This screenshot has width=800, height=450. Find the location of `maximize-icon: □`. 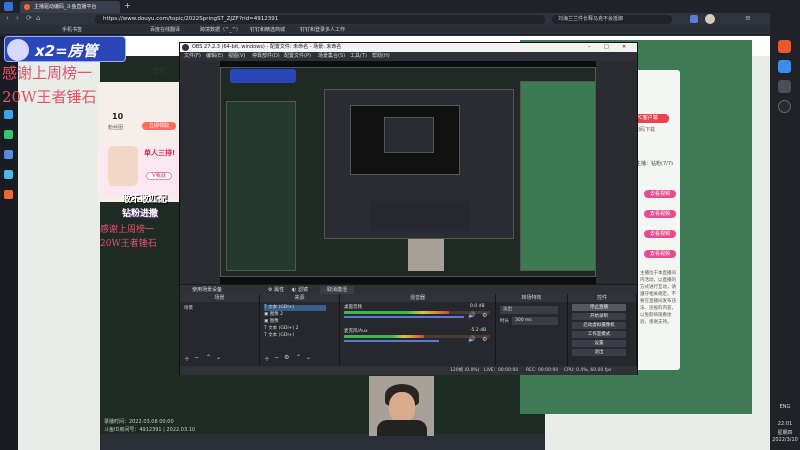

maximize-icon: □ is located at coordinates (606, 47).